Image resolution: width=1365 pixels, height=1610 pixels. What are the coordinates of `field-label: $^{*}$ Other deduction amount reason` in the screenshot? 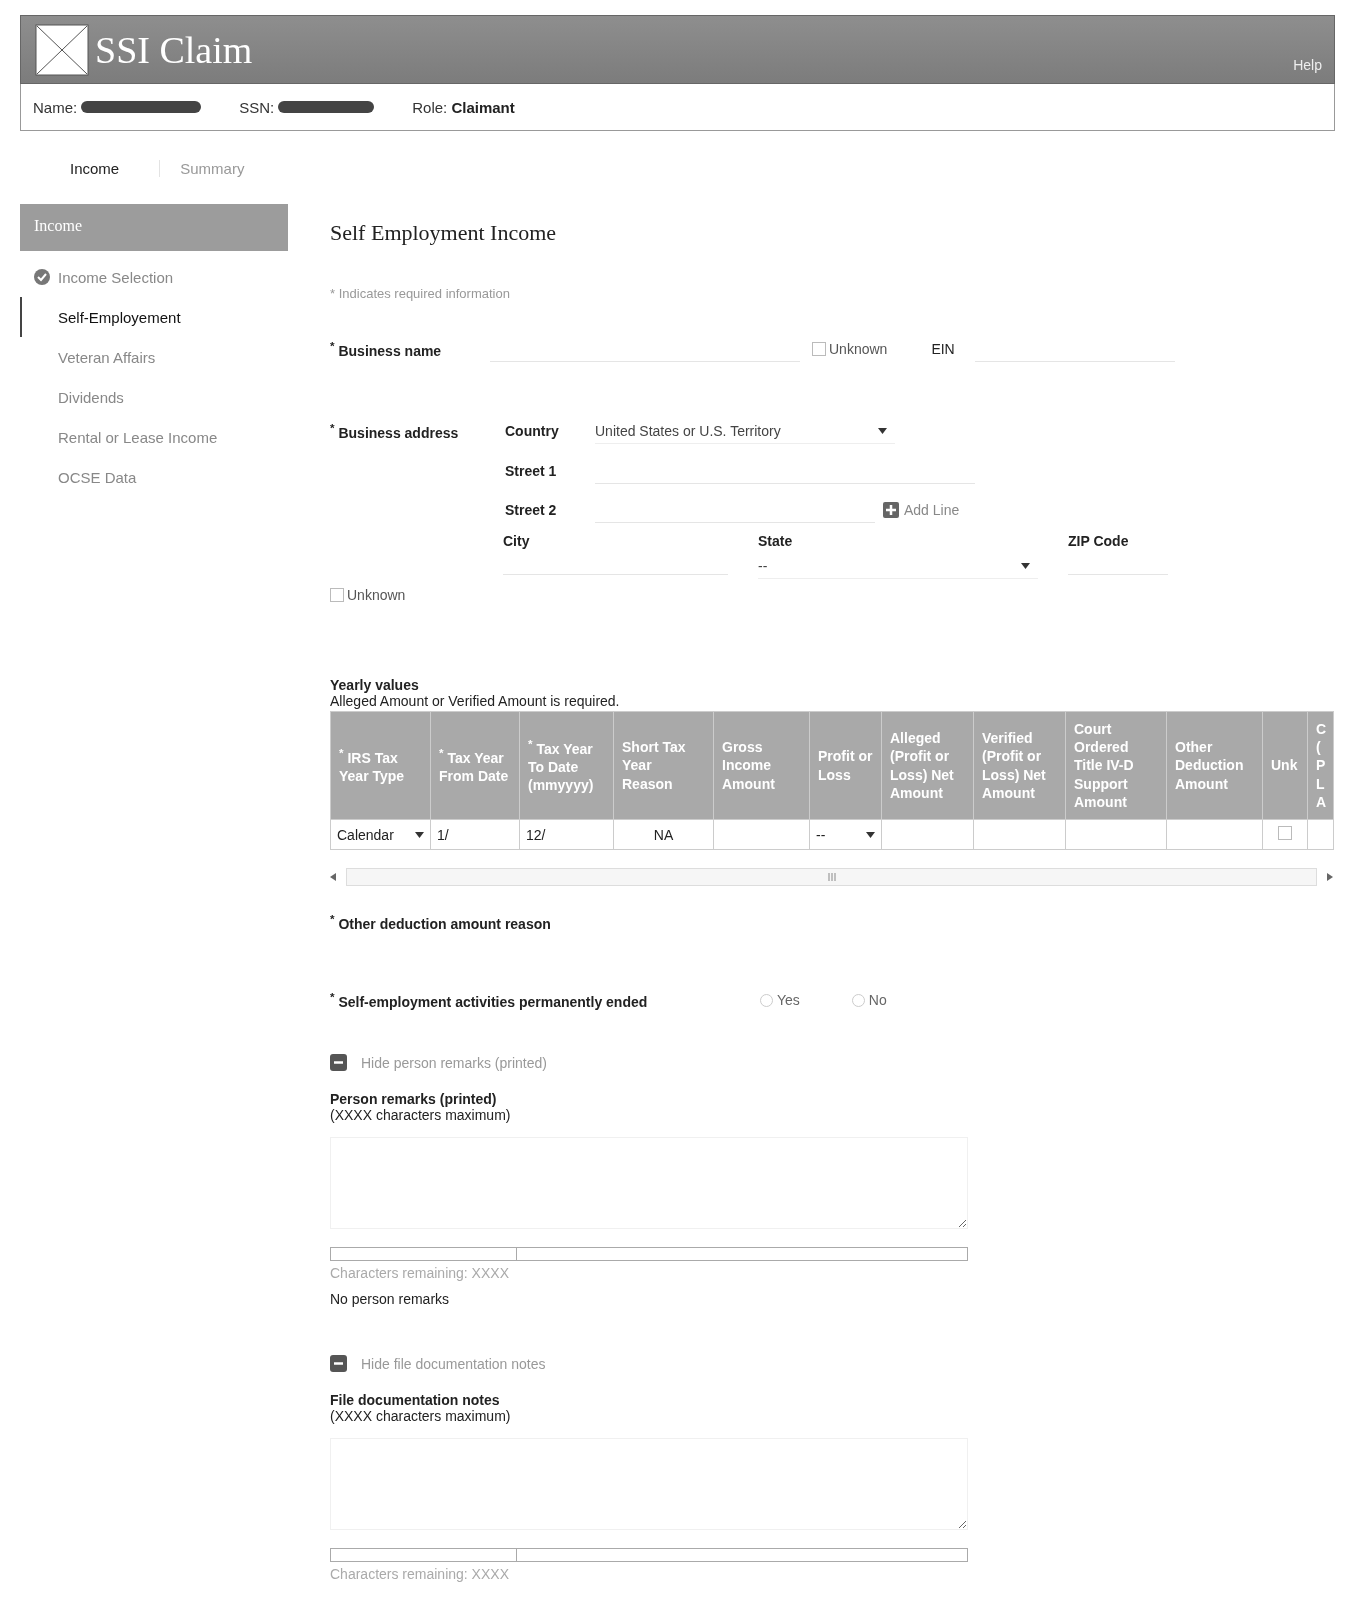 It's located at (440, 922).